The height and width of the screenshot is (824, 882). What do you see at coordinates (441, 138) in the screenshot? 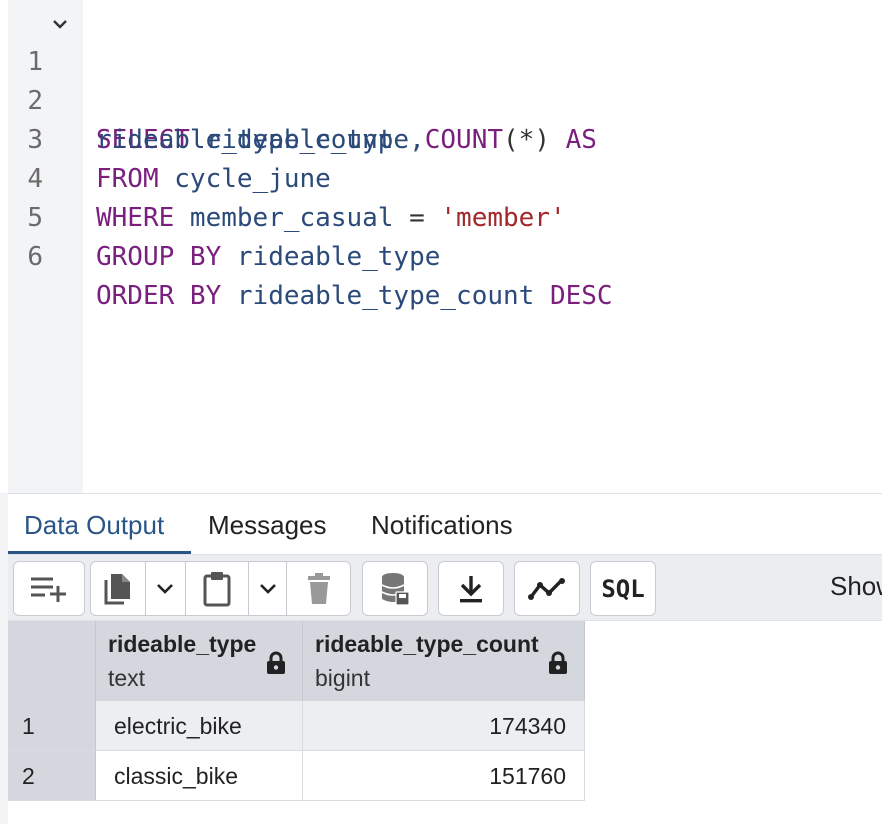
I see `code-line-3: 3 FROM cycle_june` at bounding box center [441, 138].